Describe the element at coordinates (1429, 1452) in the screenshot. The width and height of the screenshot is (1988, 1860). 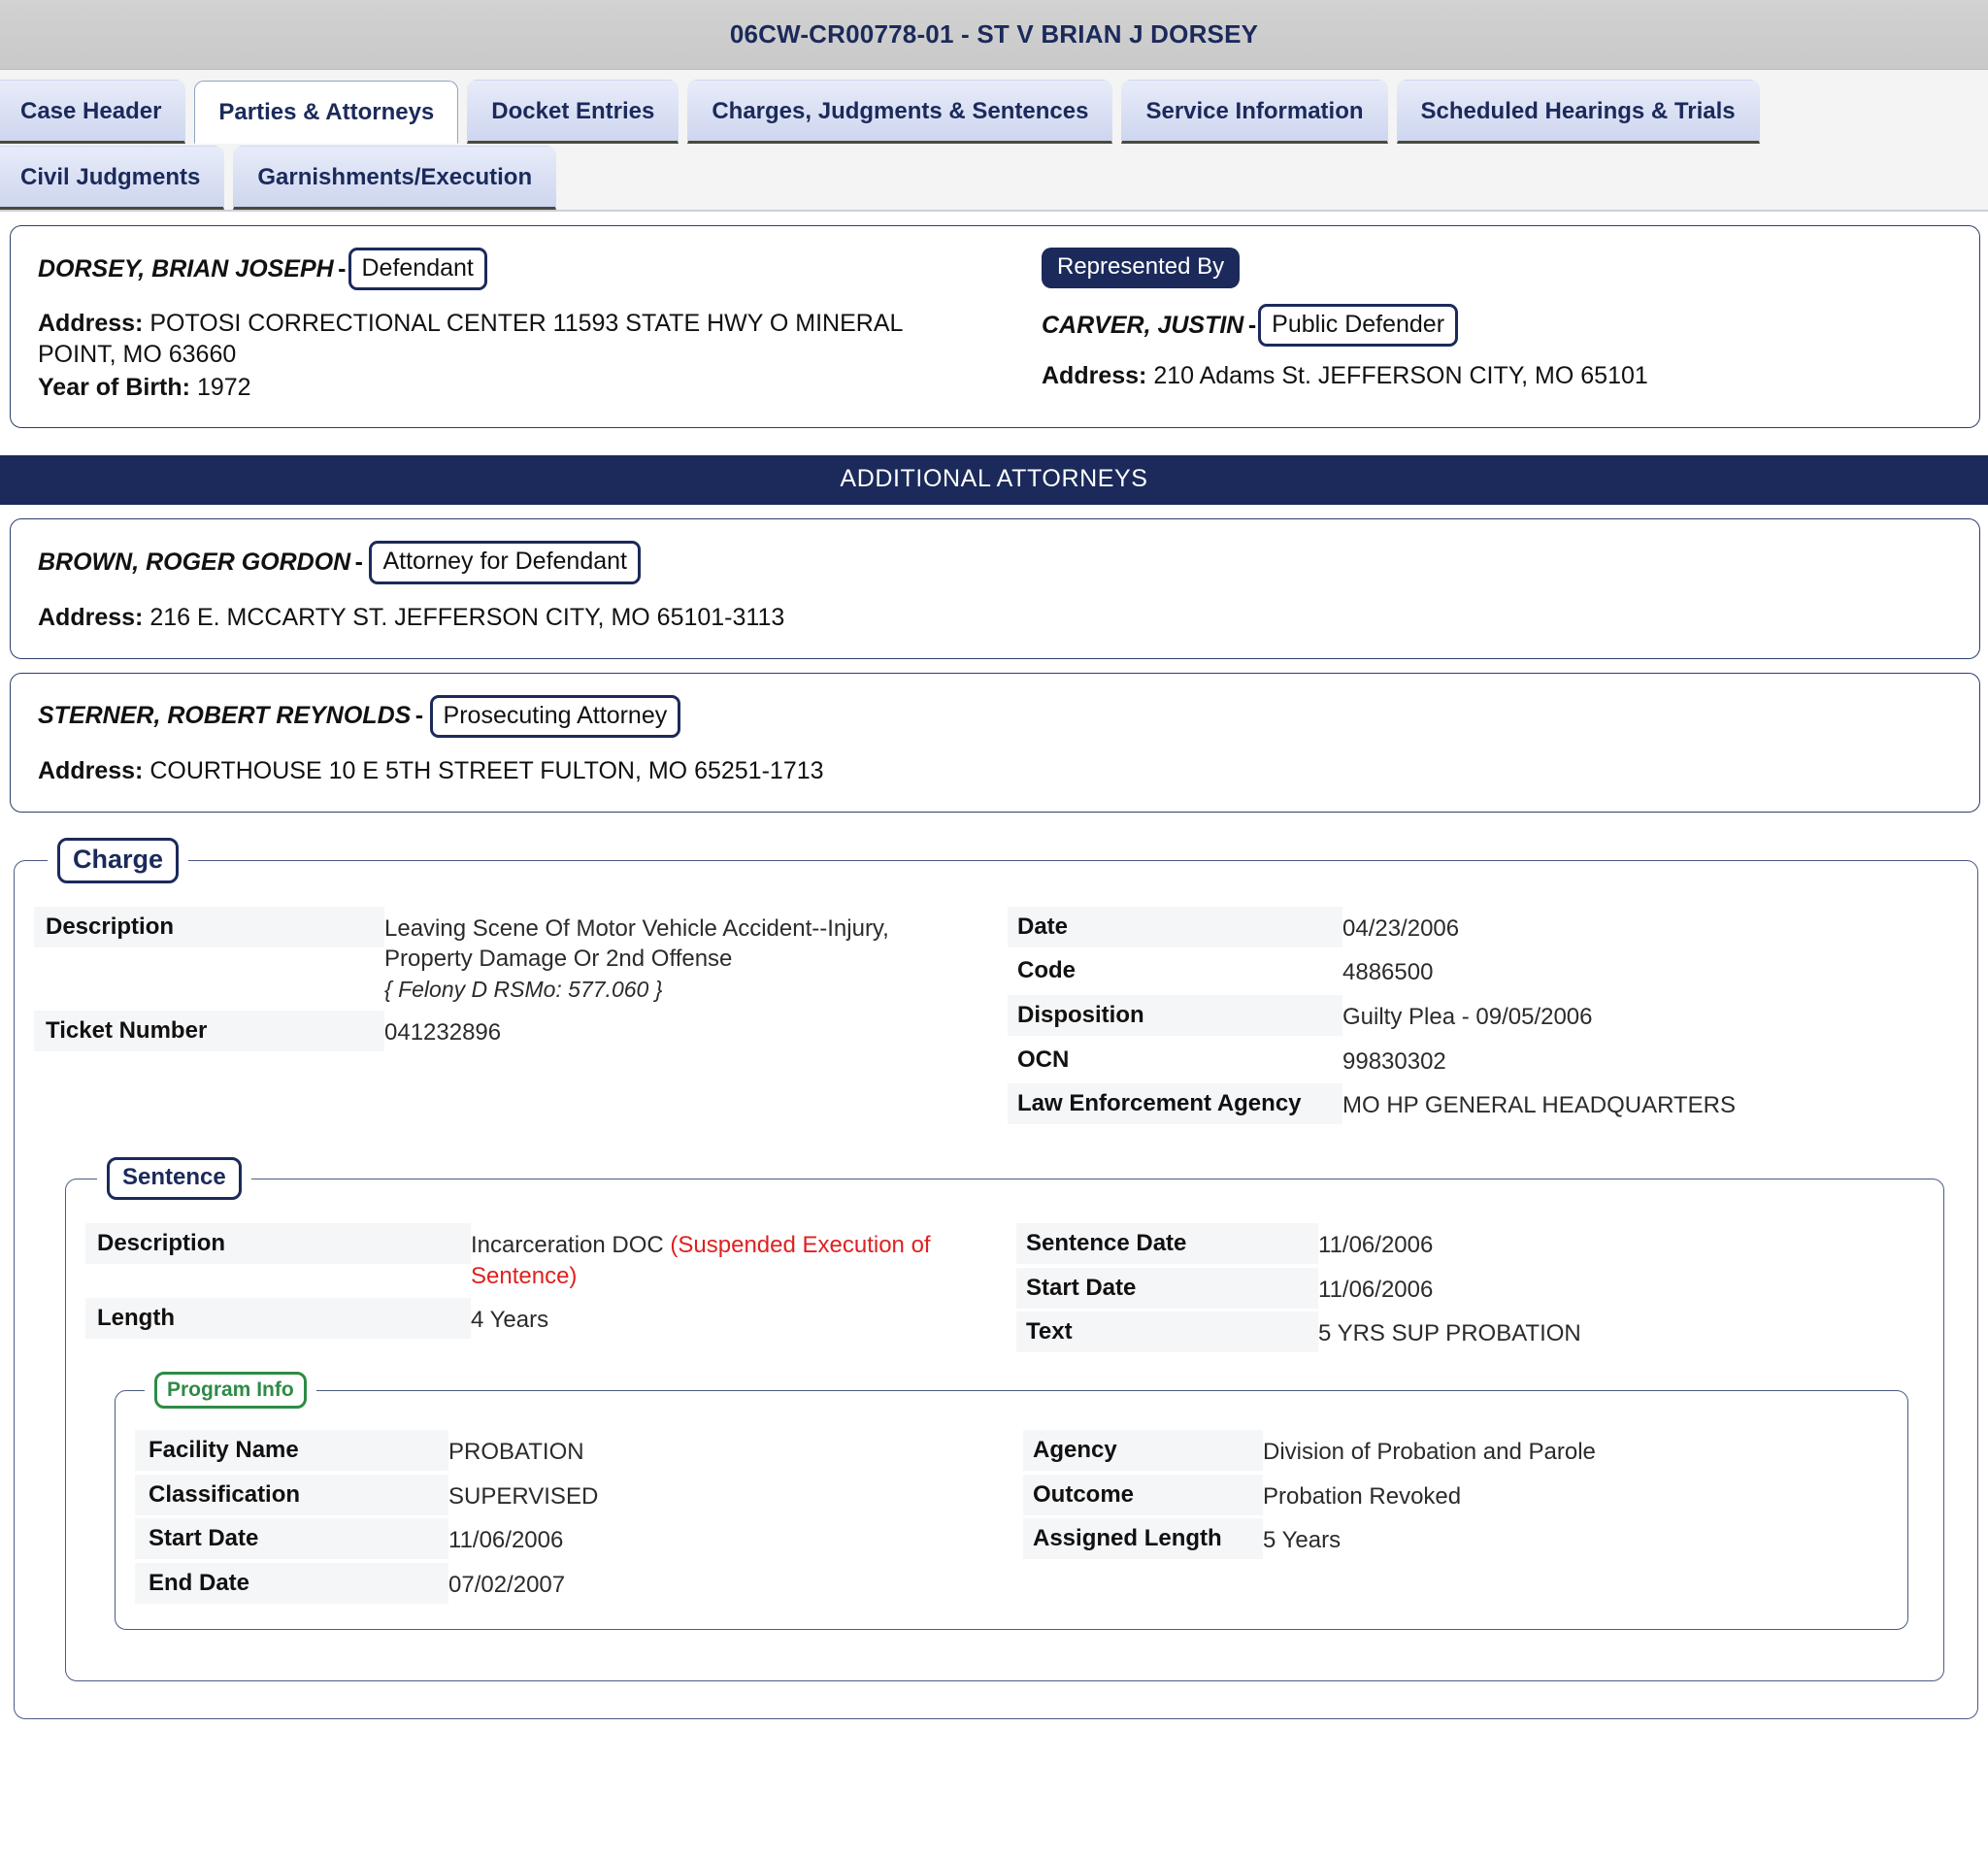
I see `program-agency-value: Division of Probation and Parole` at that location.